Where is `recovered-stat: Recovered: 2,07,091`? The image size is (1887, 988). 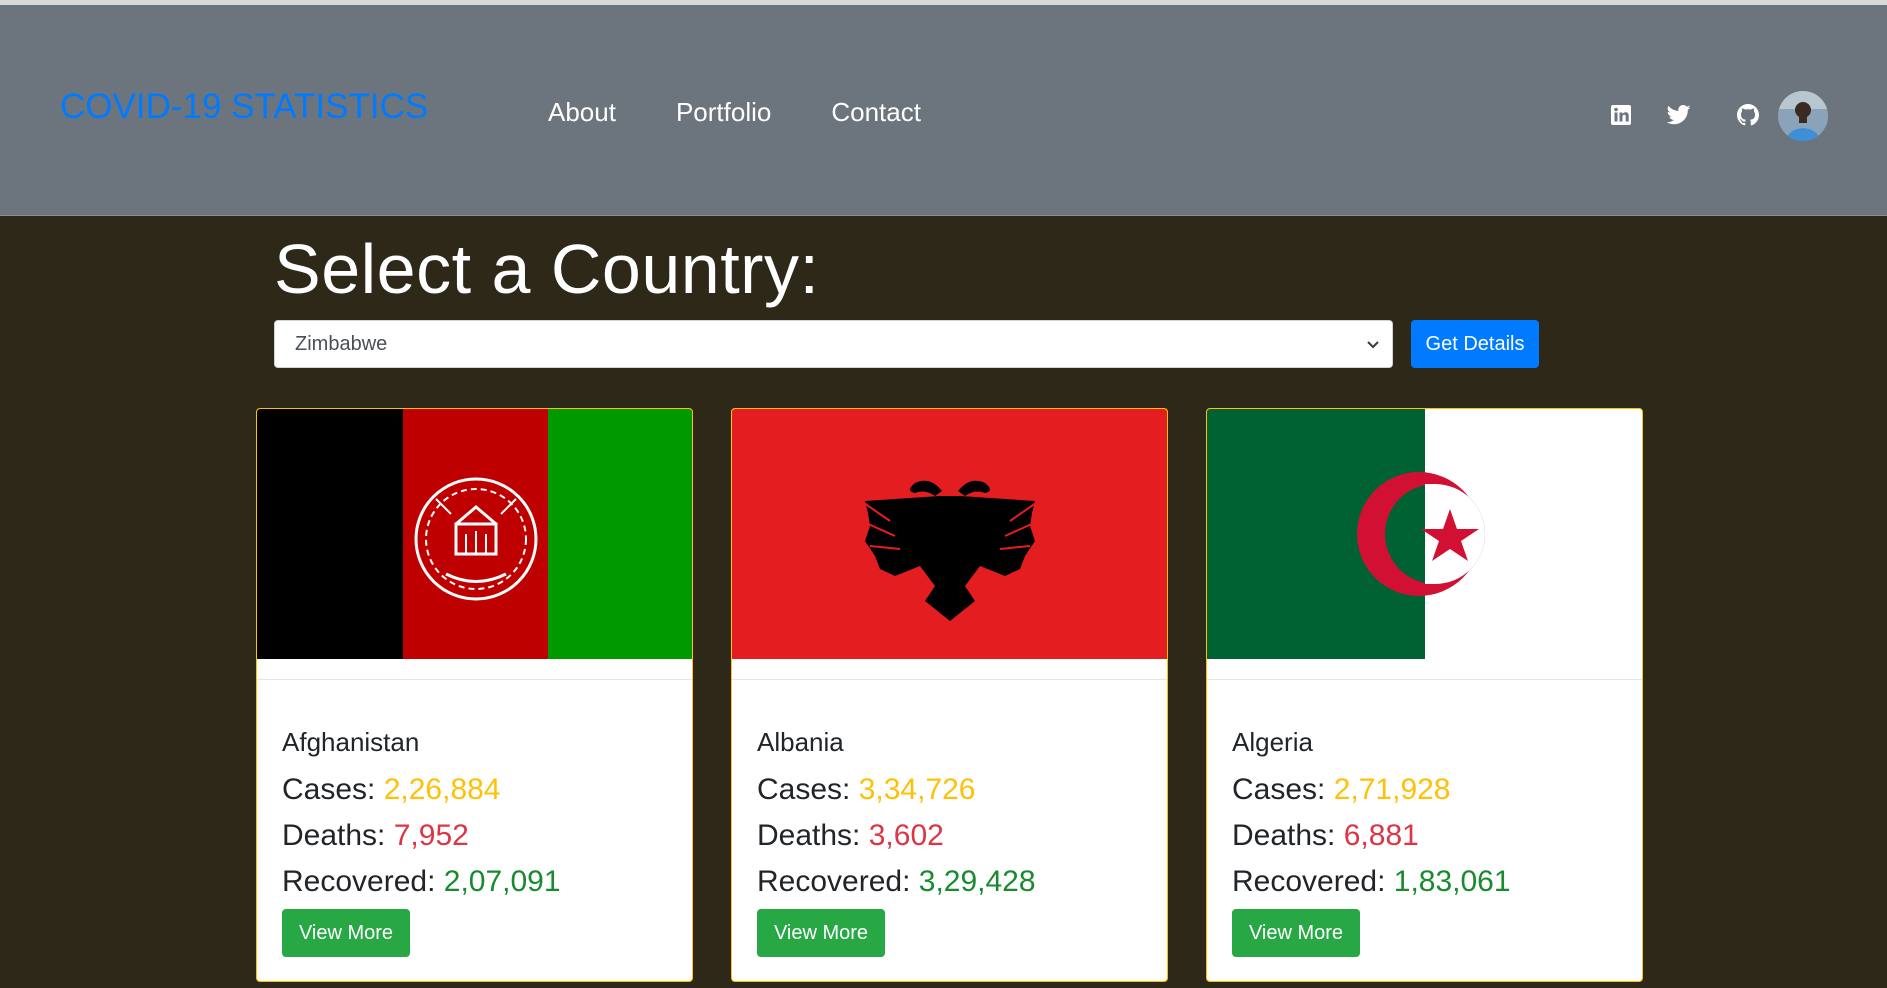 recovered-stat: Recovered: 2,07,091 is located at coordinates (421, 882).